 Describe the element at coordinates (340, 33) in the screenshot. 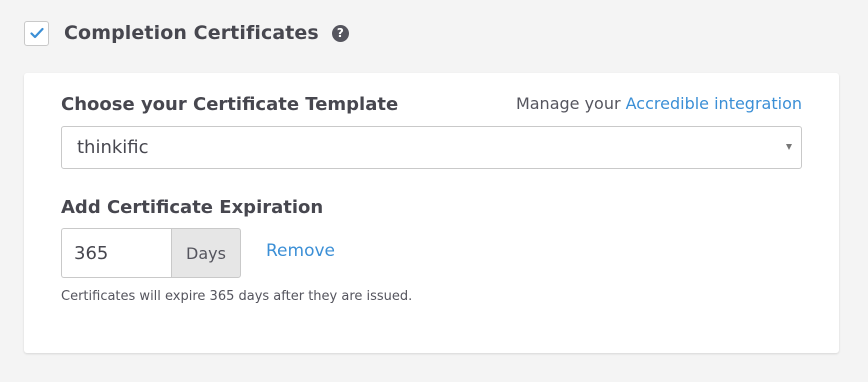

I see `help-icon: ?` at that location.